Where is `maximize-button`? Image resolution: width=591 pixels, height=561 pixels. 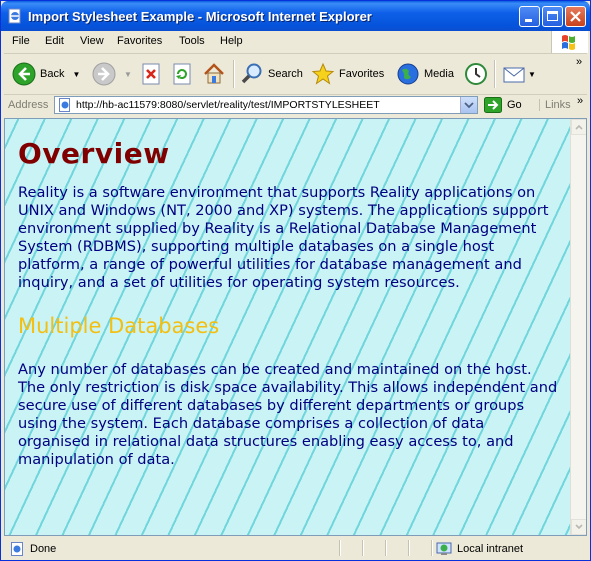 maximize-button is located at coordinates (552, 16).